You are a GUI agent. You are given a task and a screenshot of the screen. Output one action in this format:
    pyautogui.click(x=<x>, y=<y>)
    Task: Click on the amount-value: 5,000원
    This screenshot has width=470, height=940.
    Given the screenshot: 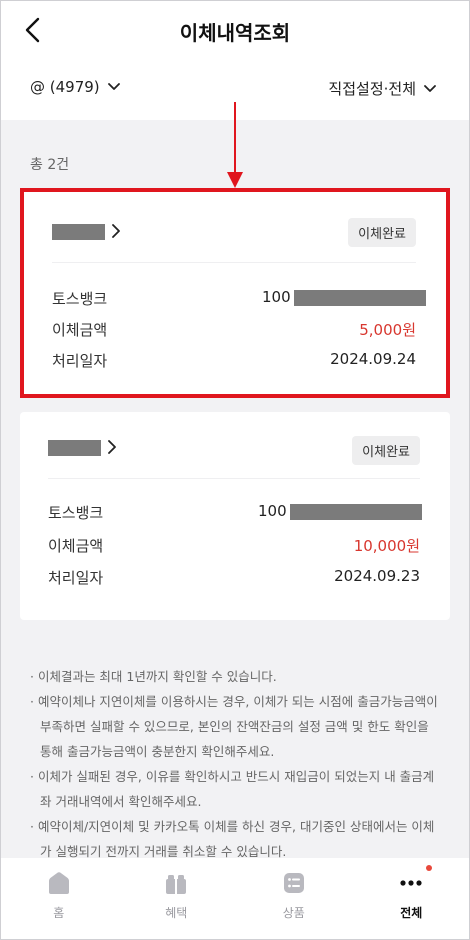 What is the action you would take?
    pyautogui.click(x=387, y=330)
    